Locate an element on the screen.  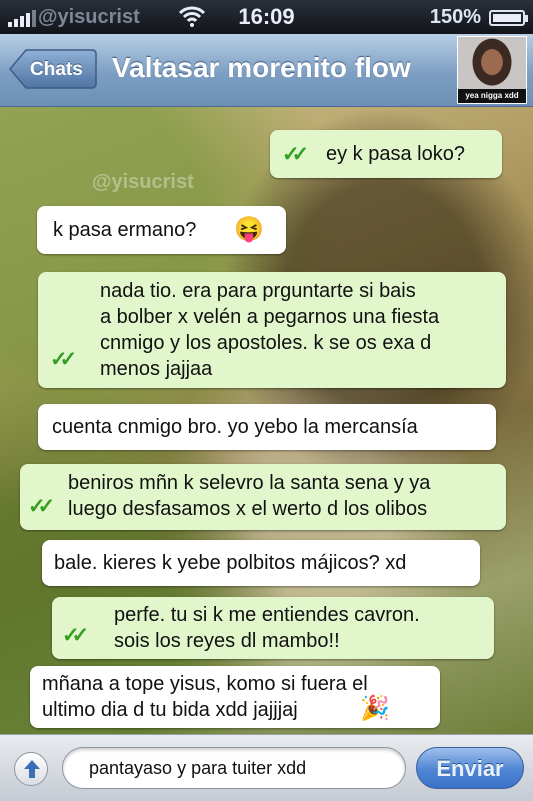
message-bubble-outgoing: ✓✓ ey k pasa loko? is located at coordinates (386, 154).